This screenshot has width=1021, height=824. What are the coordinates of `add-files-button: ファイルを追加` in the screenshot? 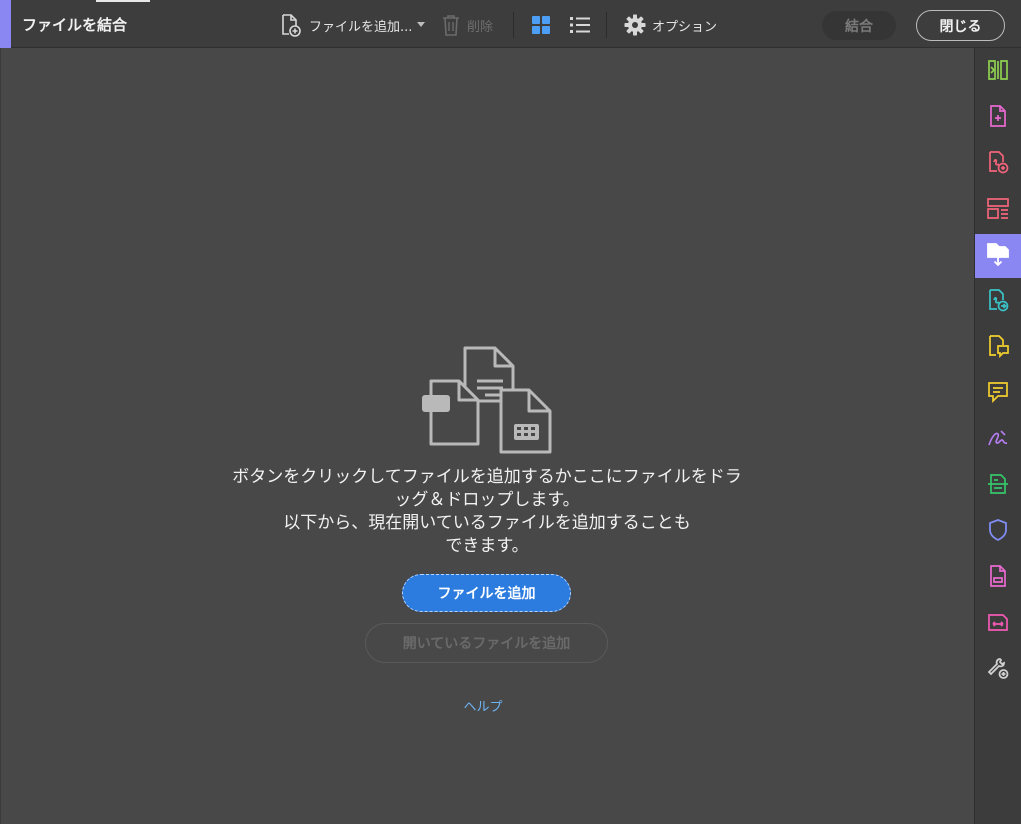 It's located at (486, 593).